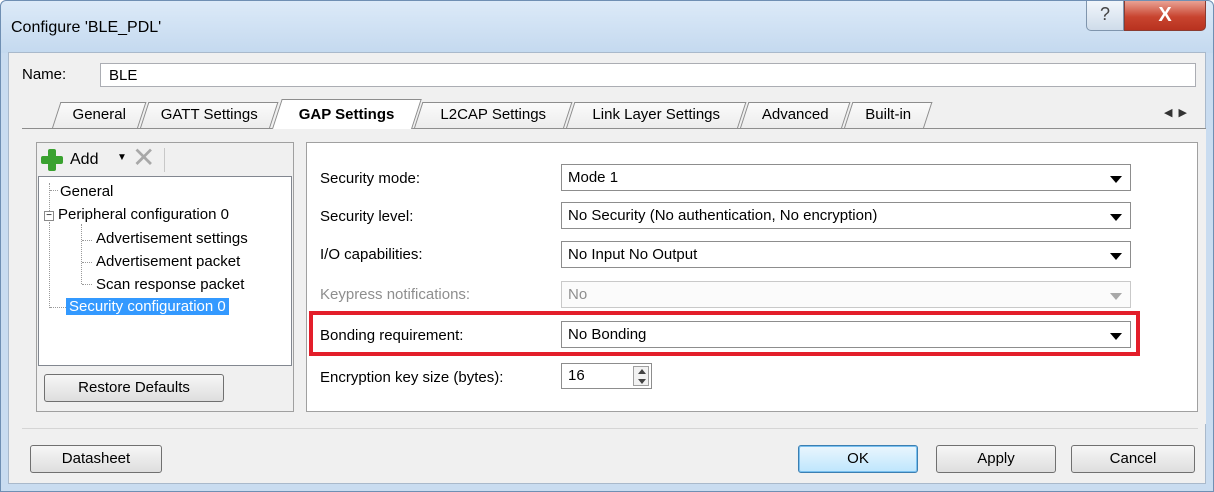 This screenshot has height=492, width=1214. I want to click on name-label: Name:, so click(44, 74).